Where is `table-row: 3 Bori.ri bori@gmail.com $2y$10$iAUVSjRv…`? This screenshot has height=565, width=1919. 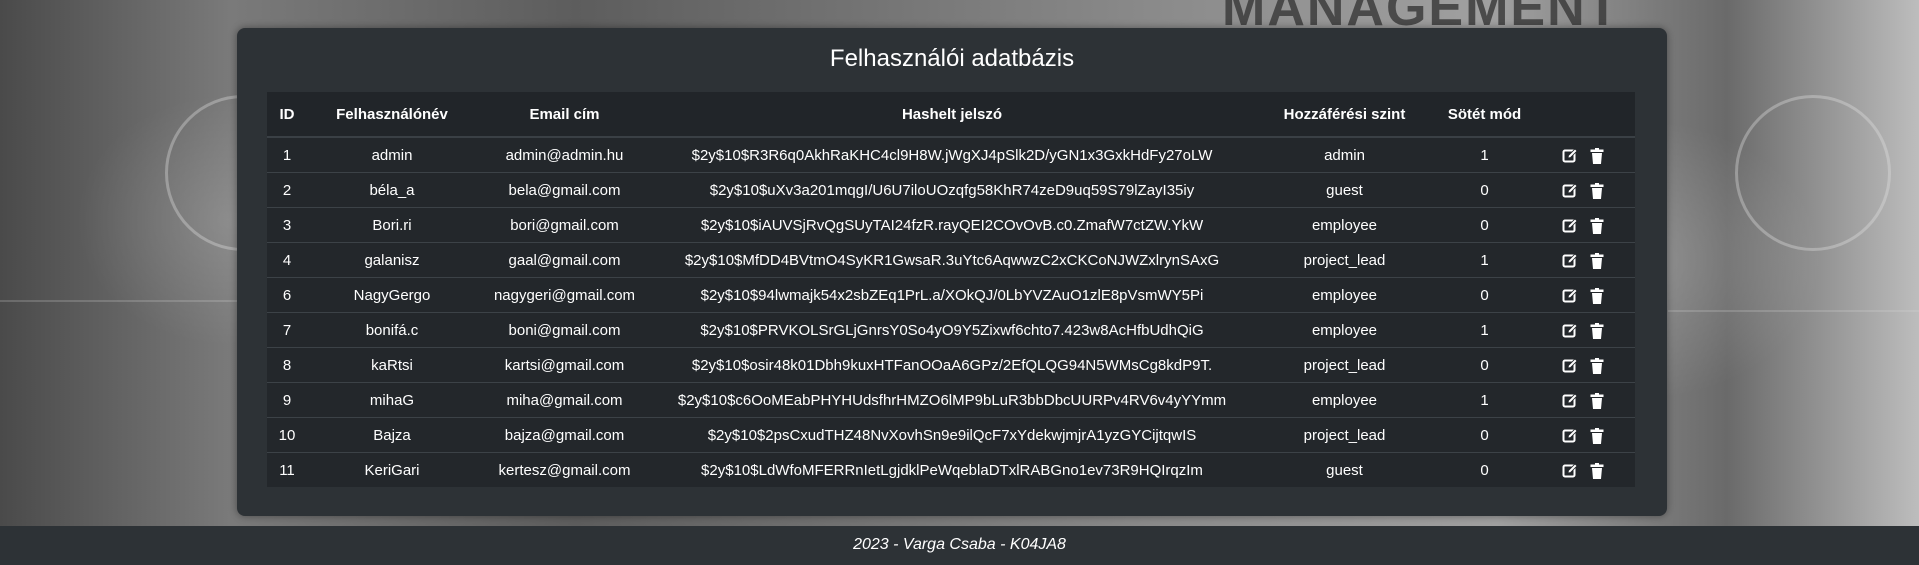 table-row: 3 Bori.ri bori@gmail.com $2y$10$iAUVSjRv… is located at coordinates (951, 225).